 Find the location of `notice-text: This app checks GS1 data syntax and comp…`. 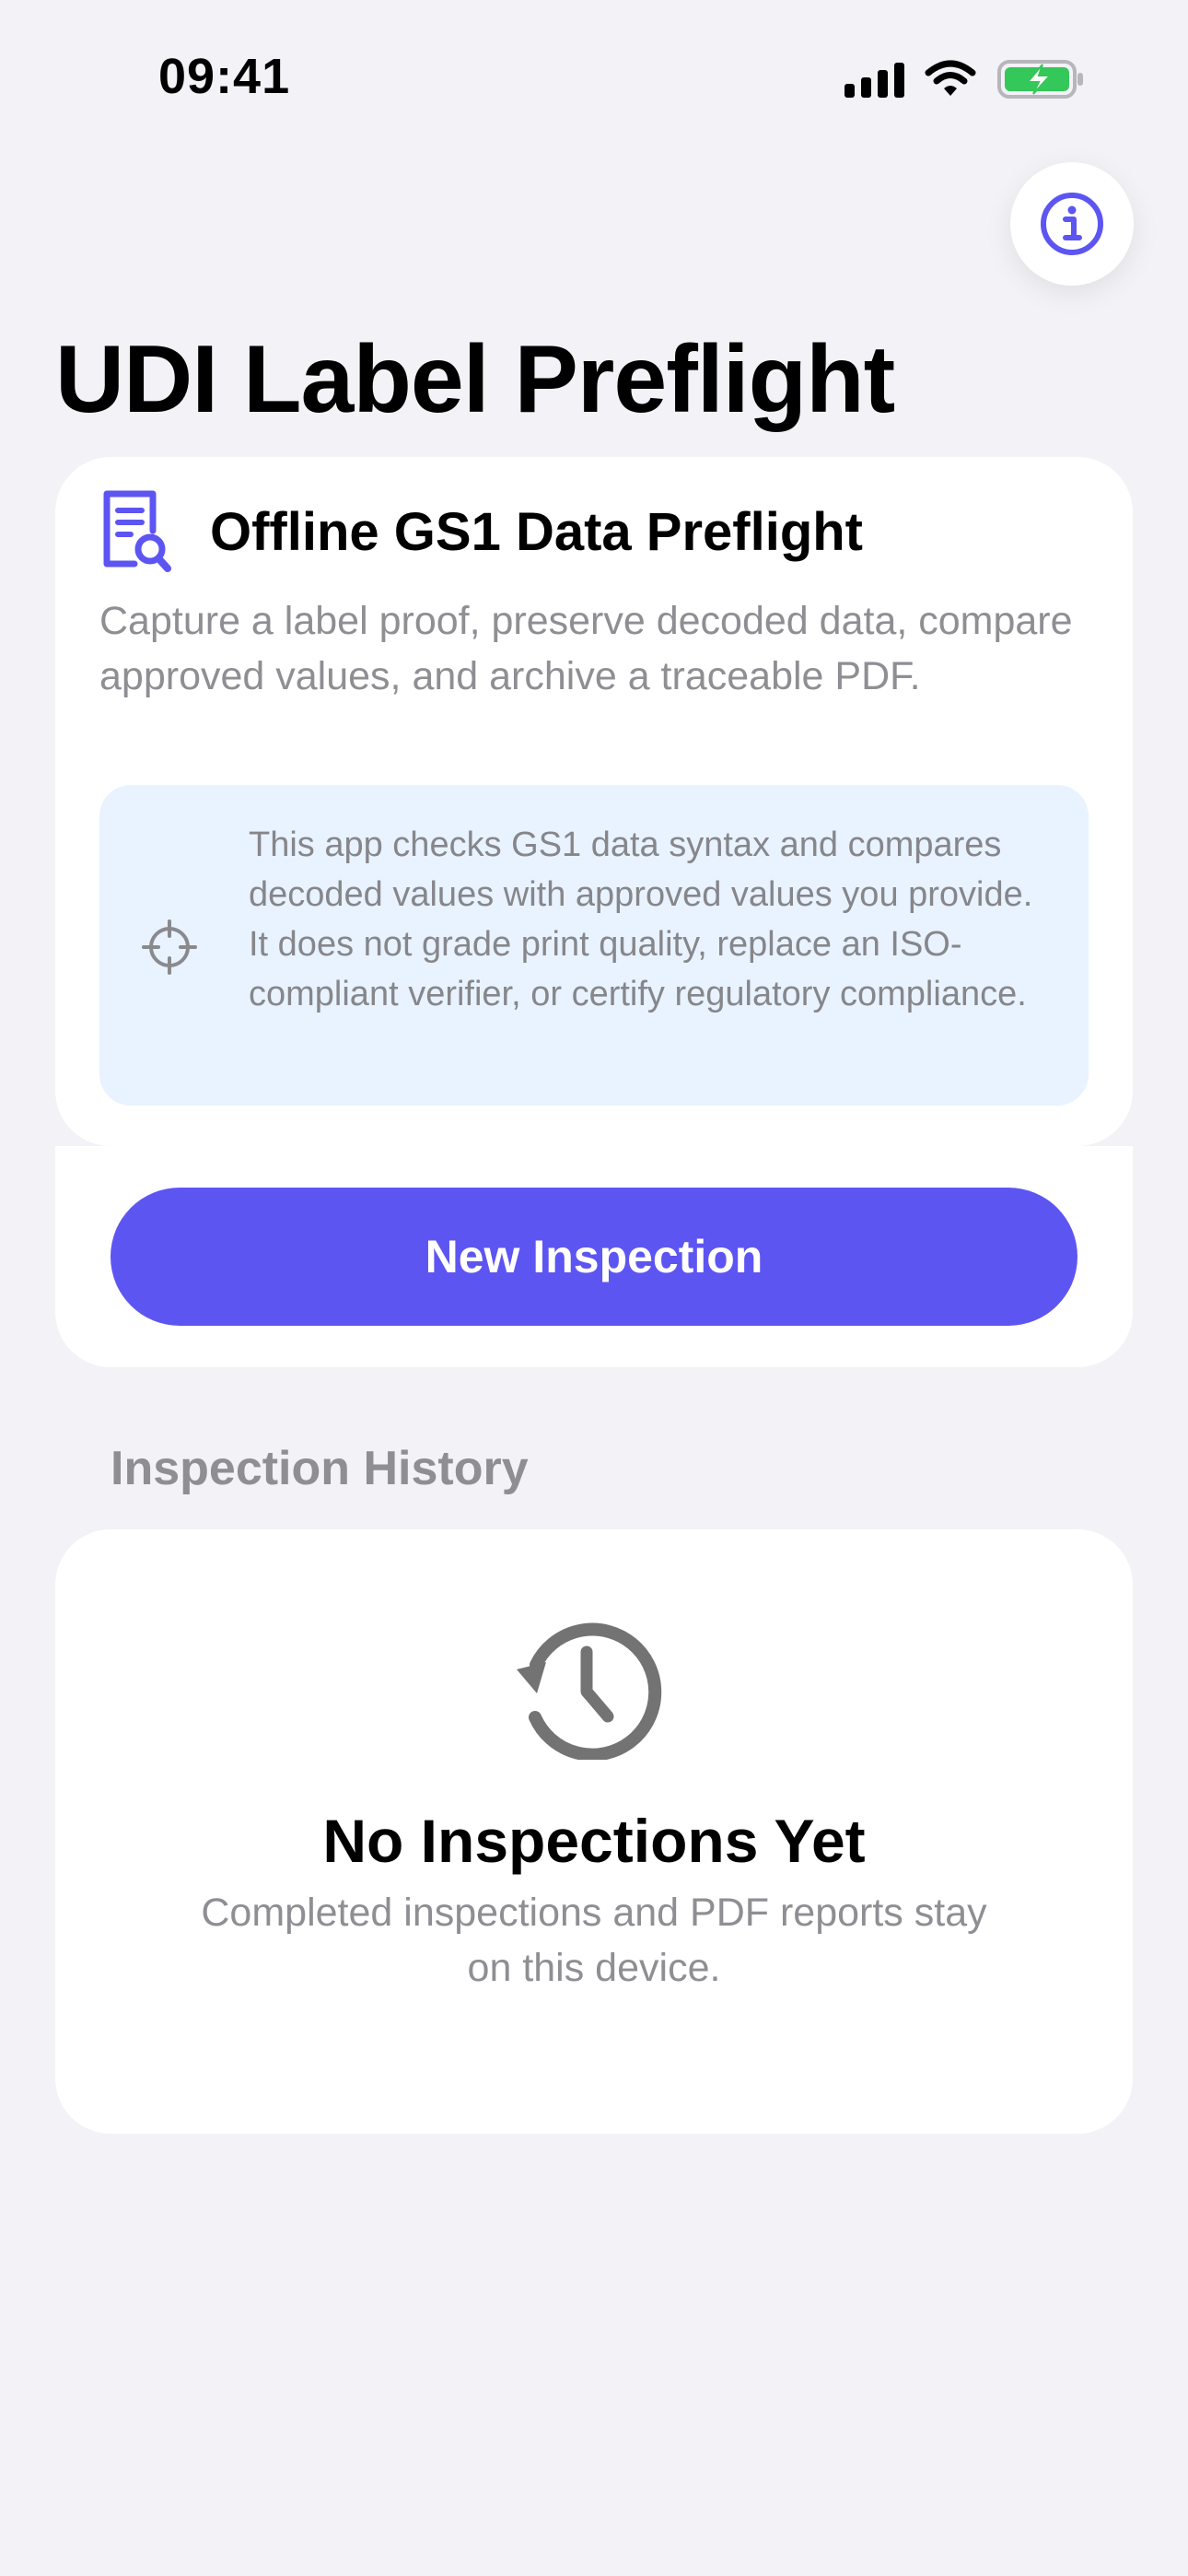

notice-text: This app checks GS1 data syntax and comp… is located at coordinates (641, 919).